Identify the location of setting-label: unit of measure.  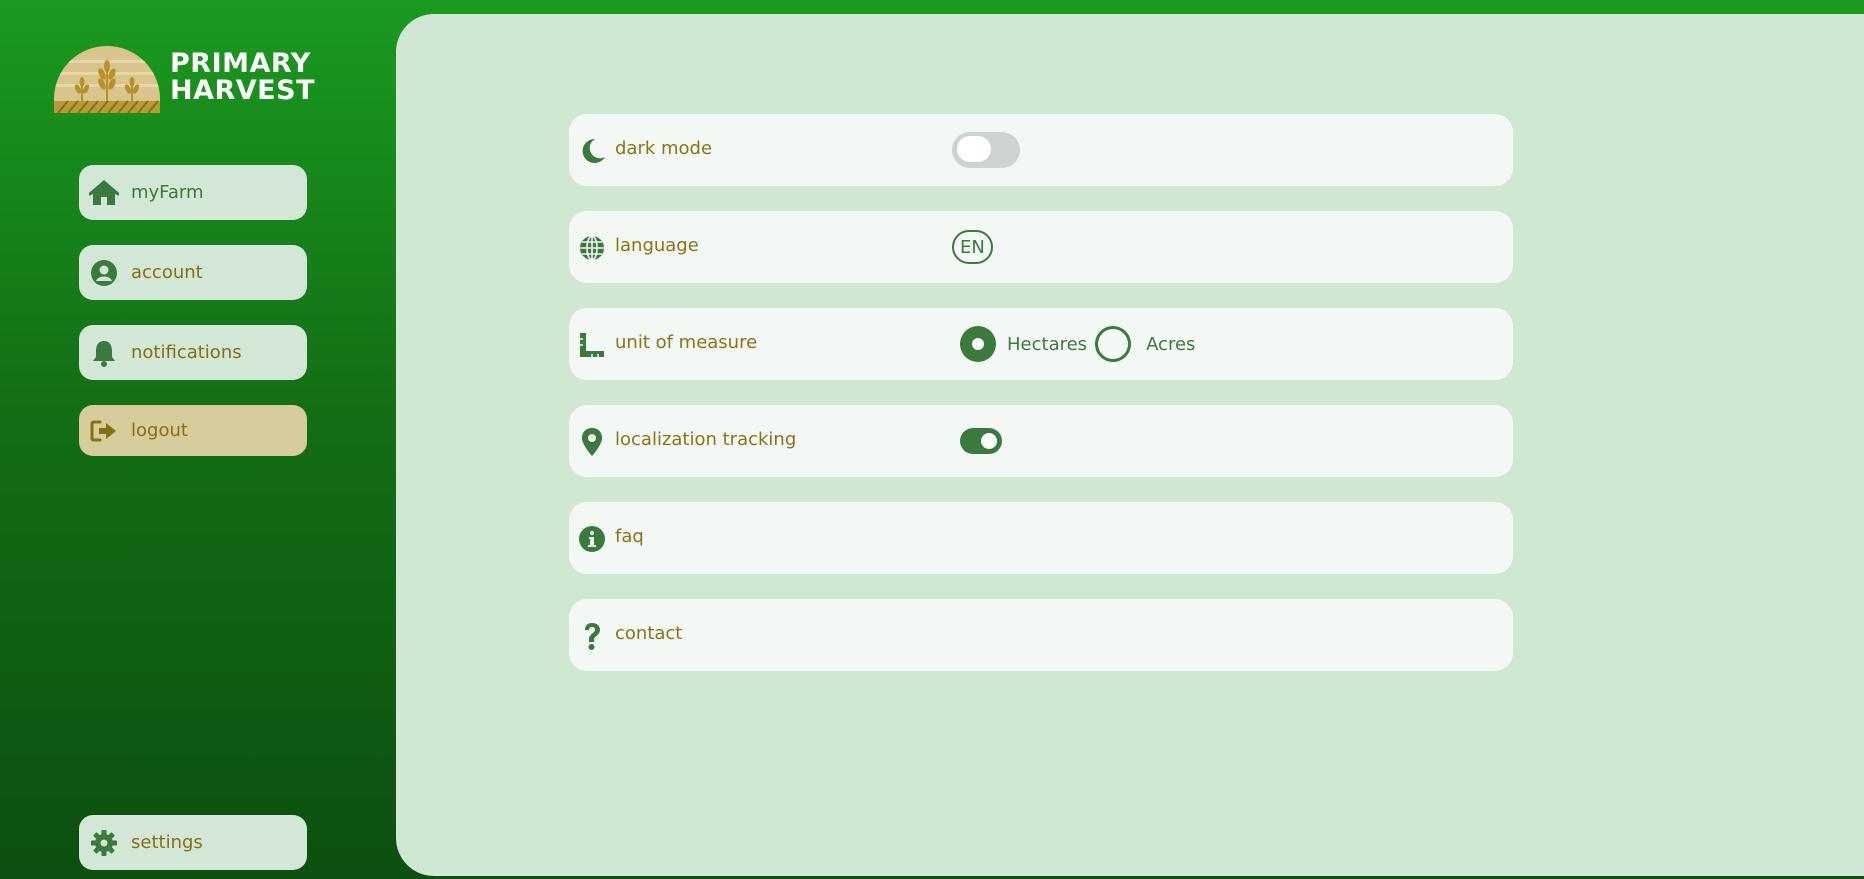
(686, 342).